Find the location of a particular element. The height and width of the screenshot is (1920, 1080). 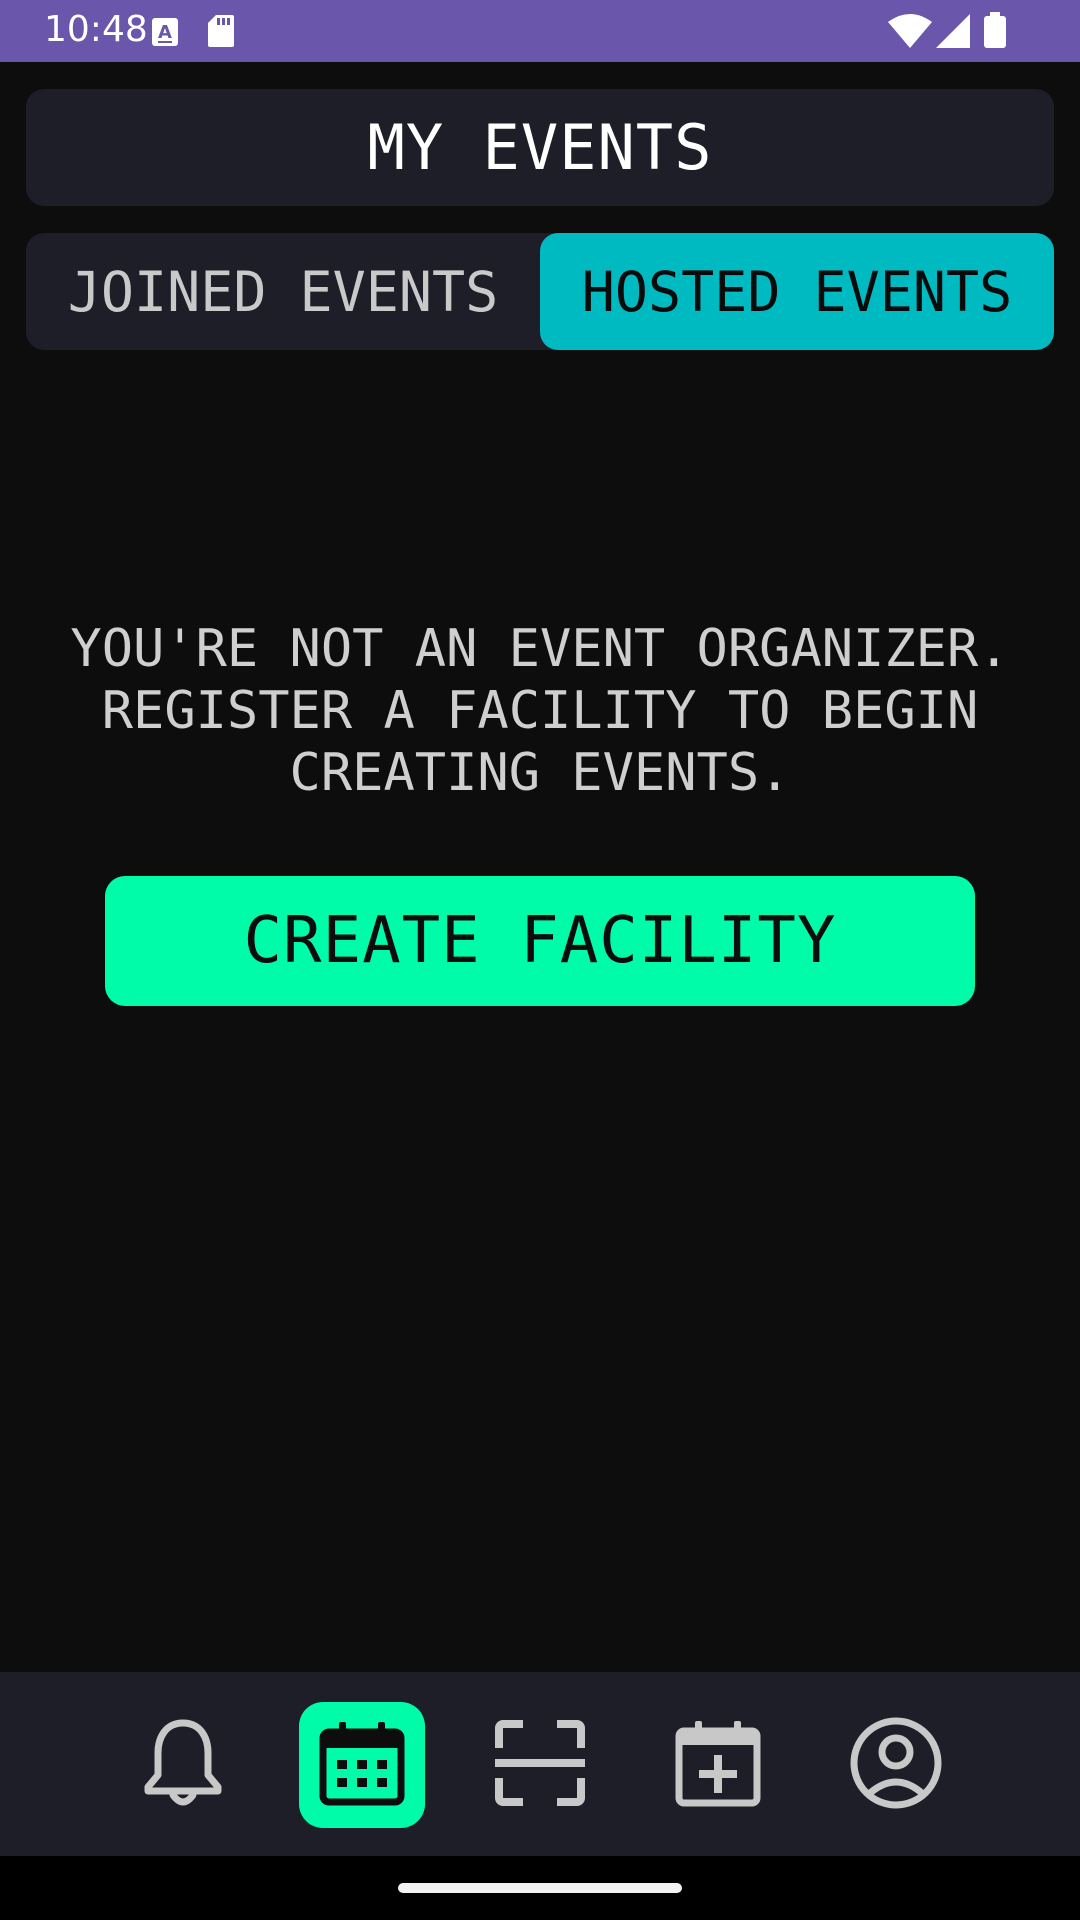

bell-icon is located at coordinates (183, 1765).